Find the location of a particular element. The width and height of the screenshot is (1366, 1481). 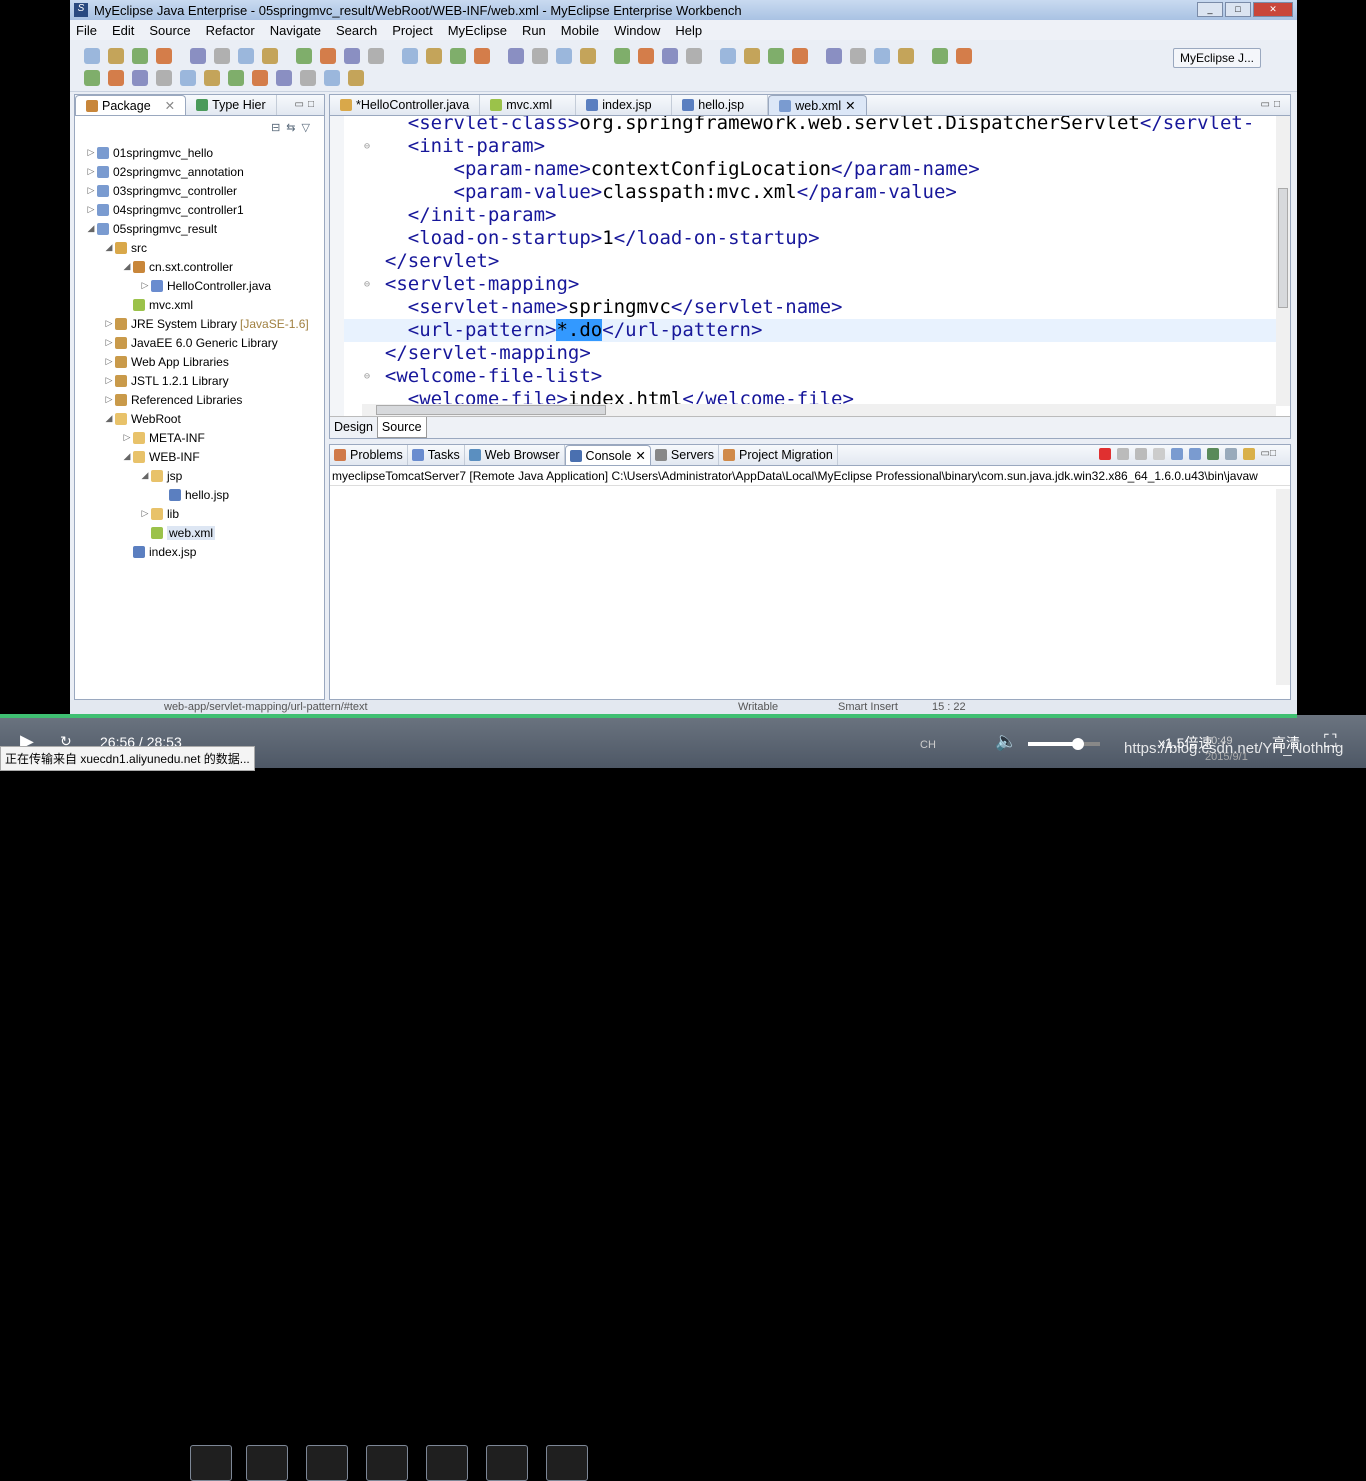

vertical-scrollbar is located at coordinates (1283, 261).